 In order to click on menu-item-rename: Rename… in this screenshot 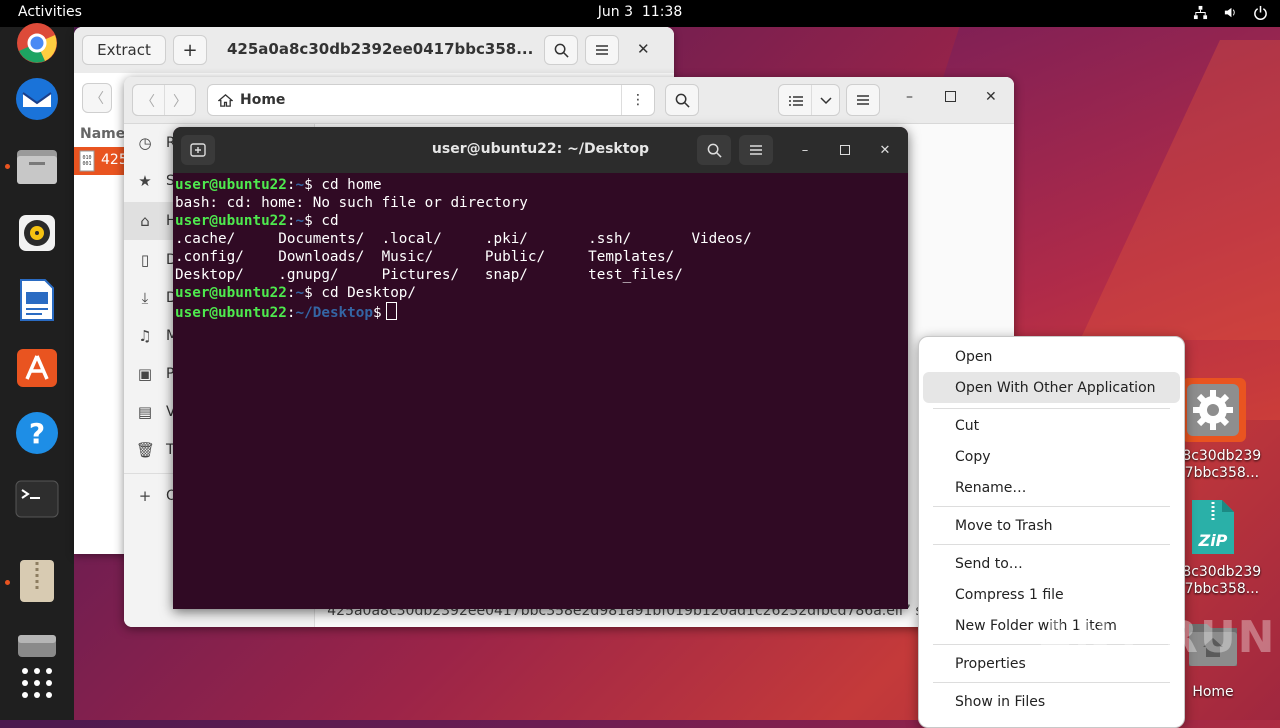, I will do `click(1051, 487)`.